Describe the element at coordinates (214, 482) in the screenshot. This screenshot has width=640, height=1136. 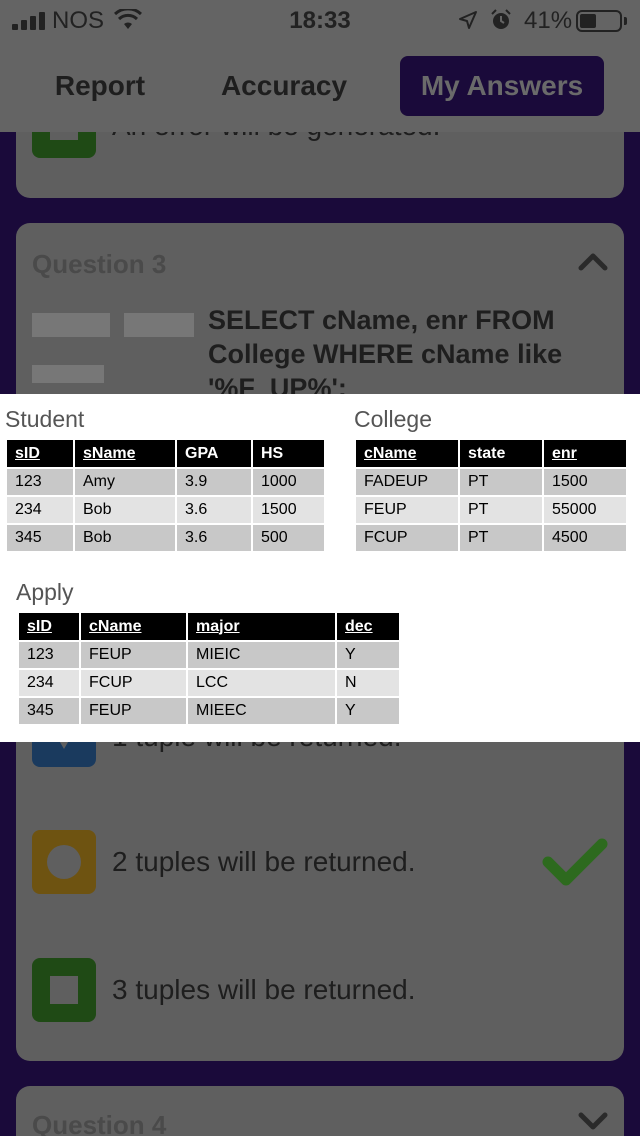
I see `table-cell: 3.9` at that location.